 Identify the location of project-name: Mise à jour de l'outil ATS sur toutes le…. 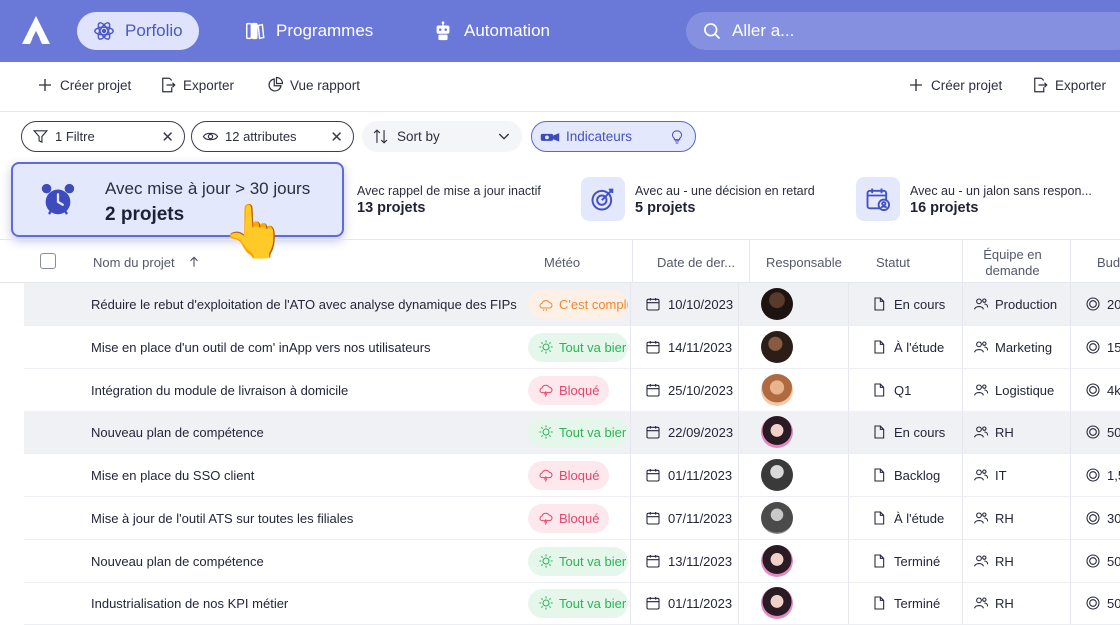
(306, 518).